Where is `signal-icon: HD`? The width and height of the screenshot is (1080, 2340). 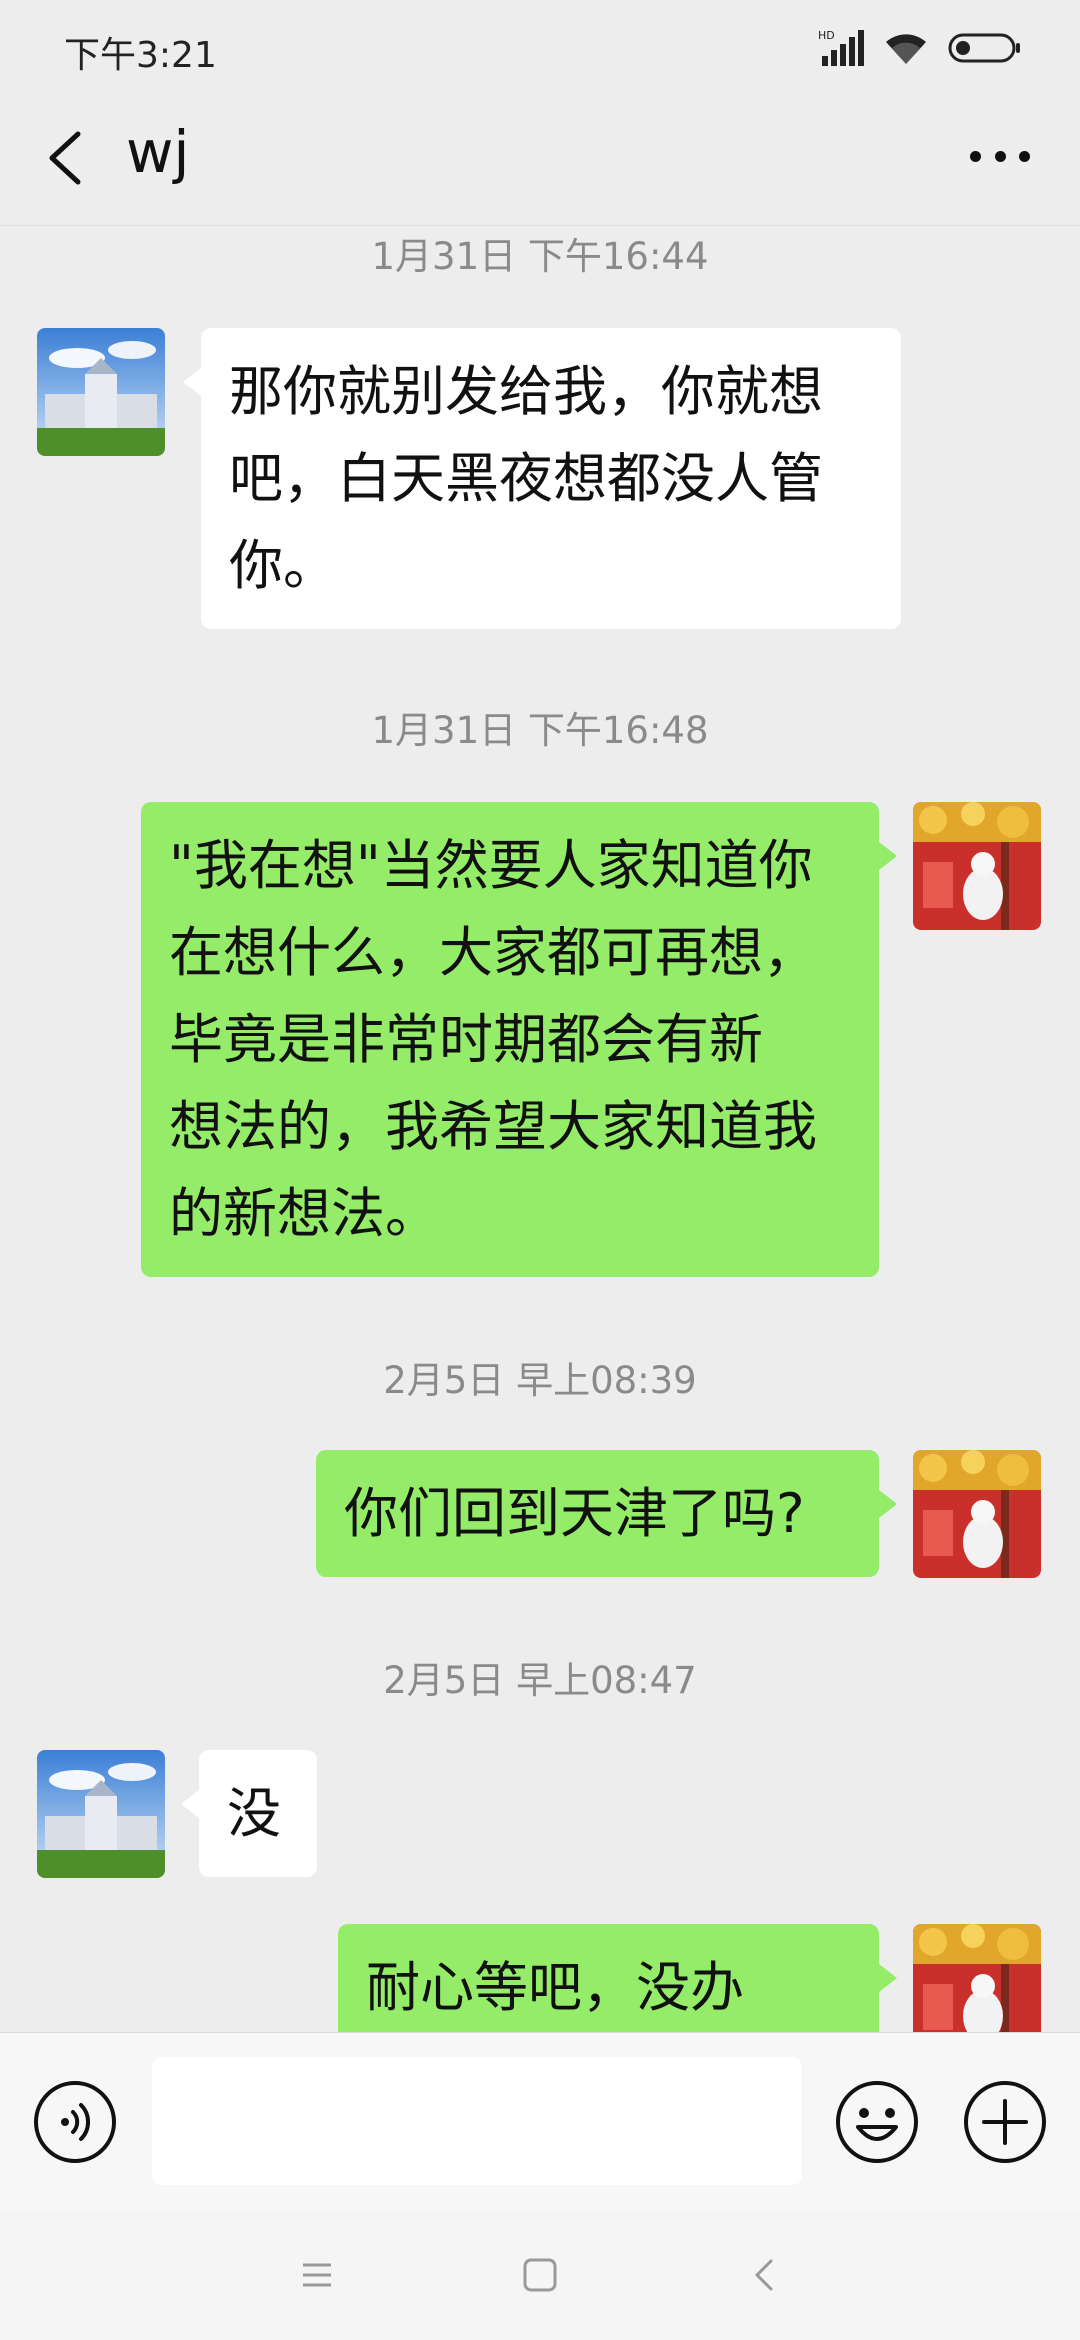
signal-icon: HD is located at coordinates (841, 47).